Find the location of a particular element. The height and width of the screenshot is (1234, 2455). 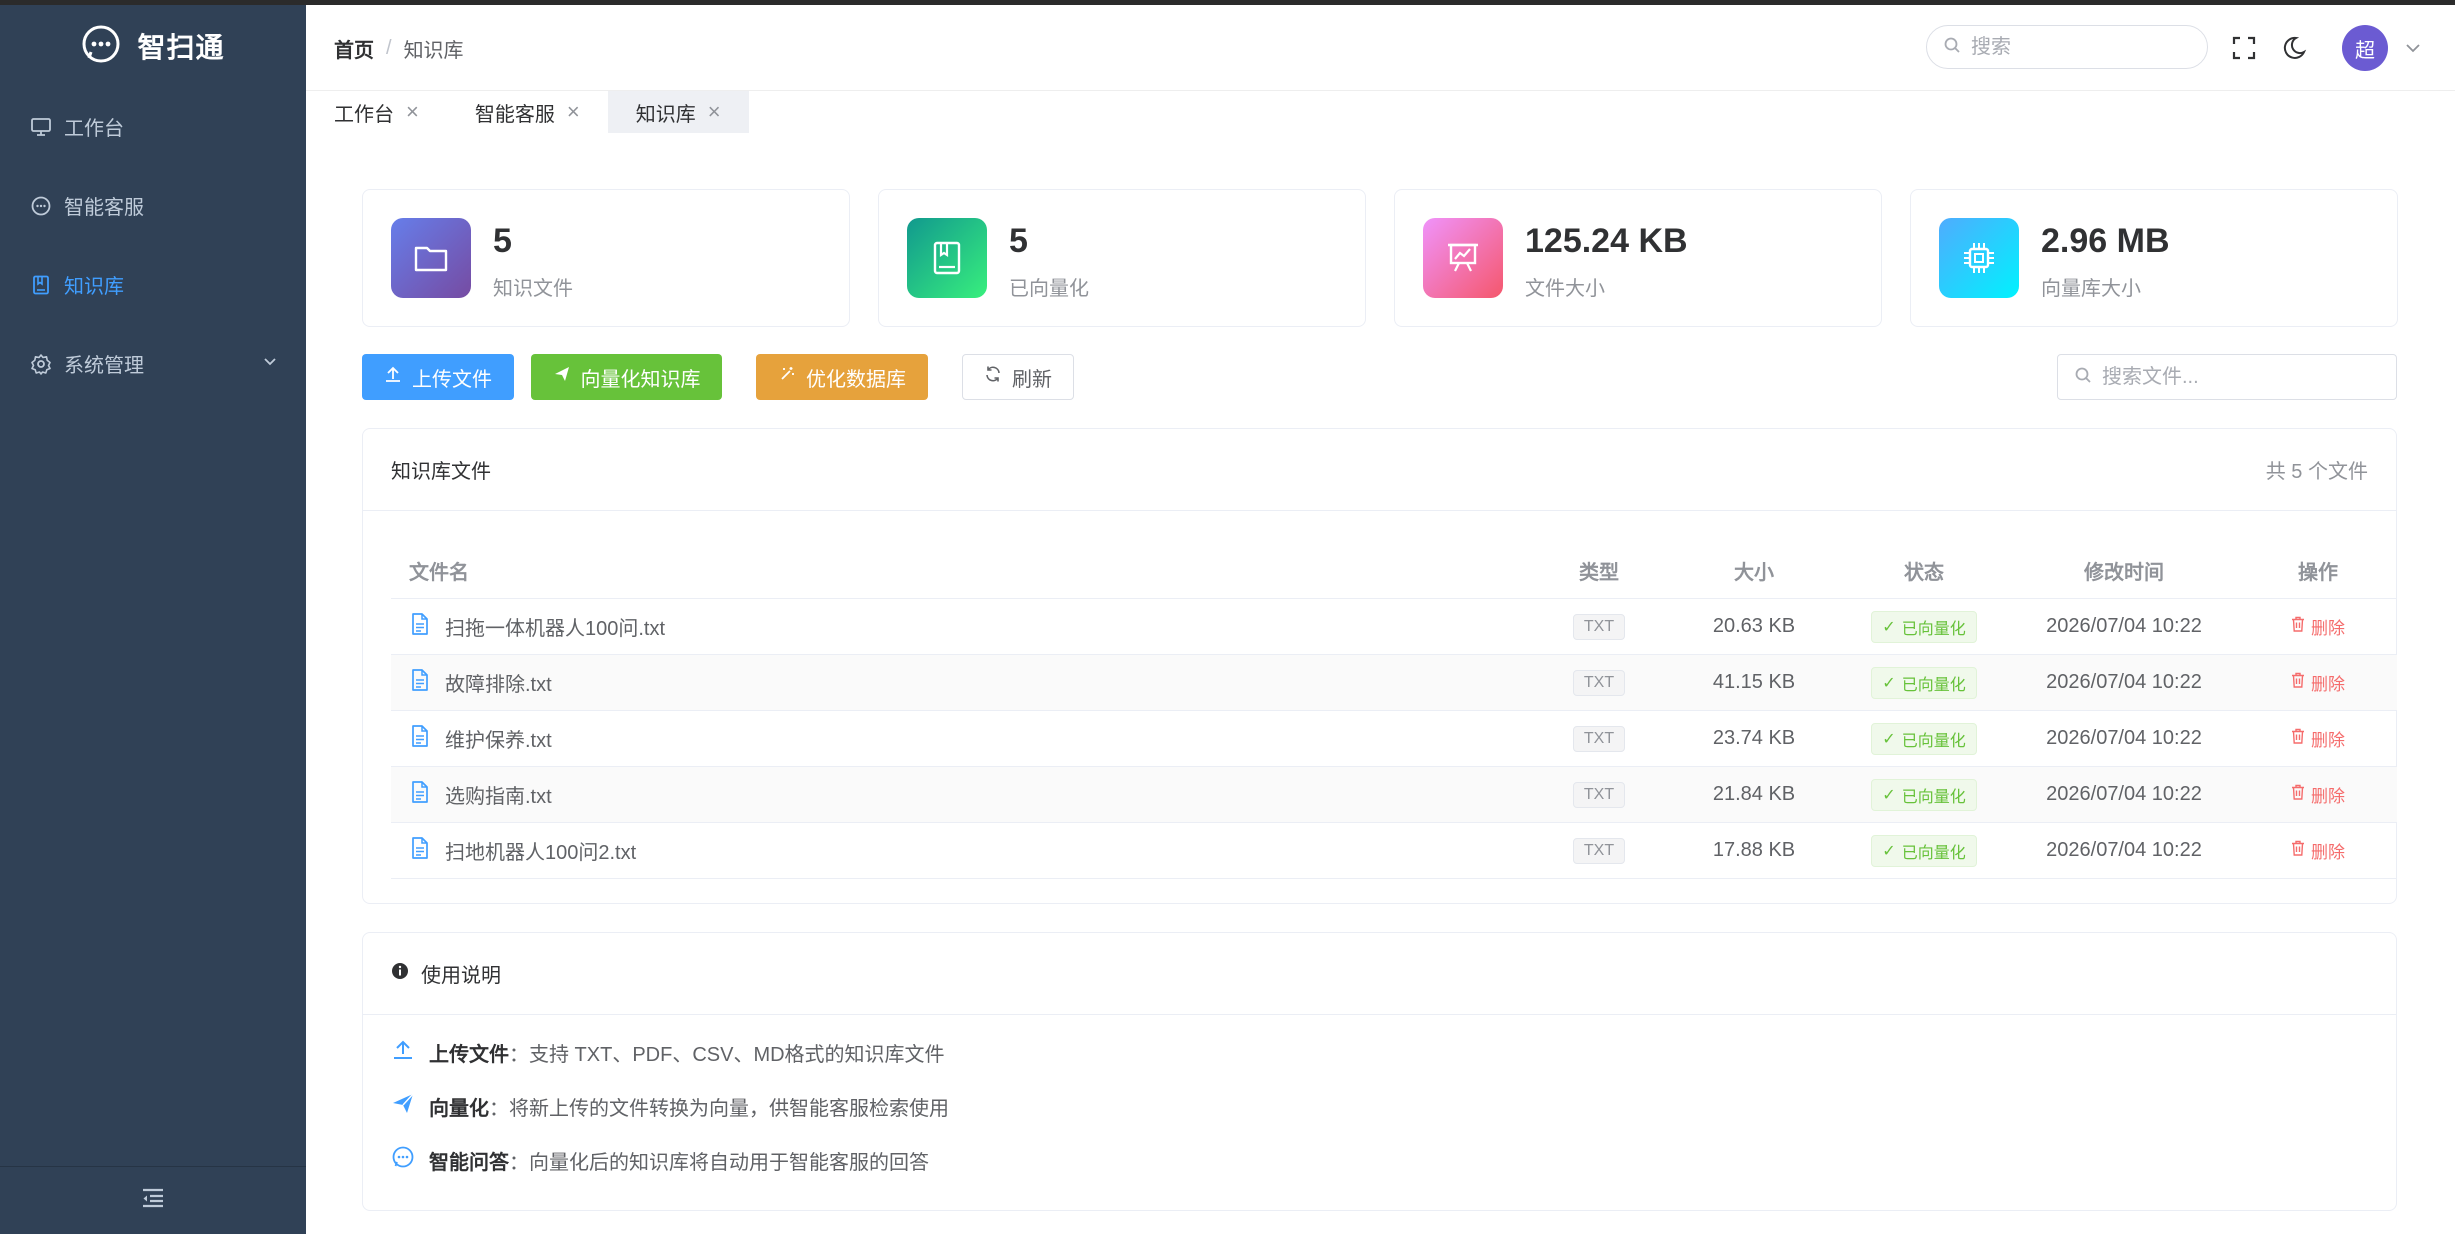

sidebar-item-label: 智能客服 is located at coordinates (104, 208).